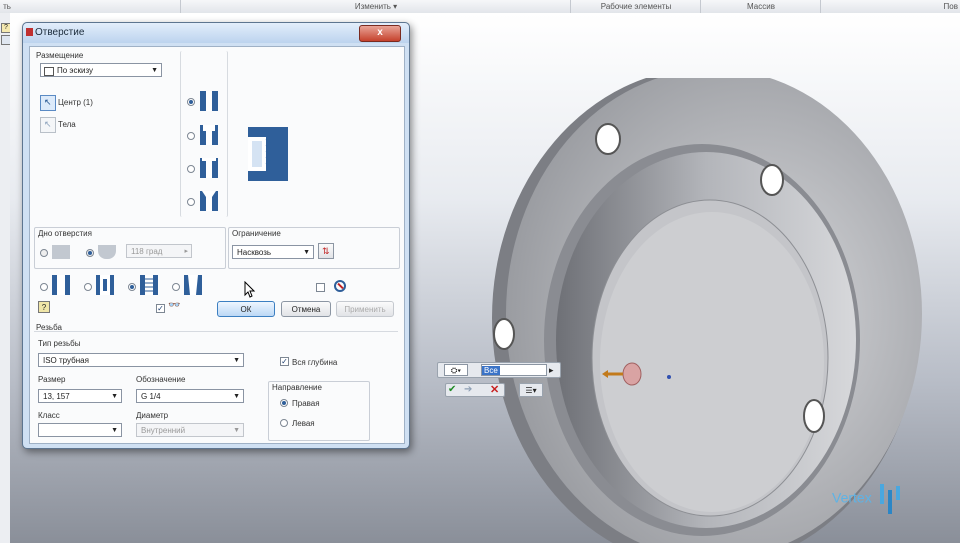 Image resolution: width=960 pixels, height=543 pixels. What do you see at coordinates (216, 331) in the screenshot?
I see `thread-divider` at bounding box center [216, 331].